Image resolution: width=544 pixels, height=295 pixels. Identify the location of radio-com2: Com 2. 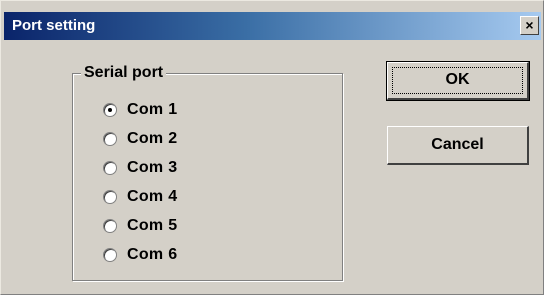
(140, 139).